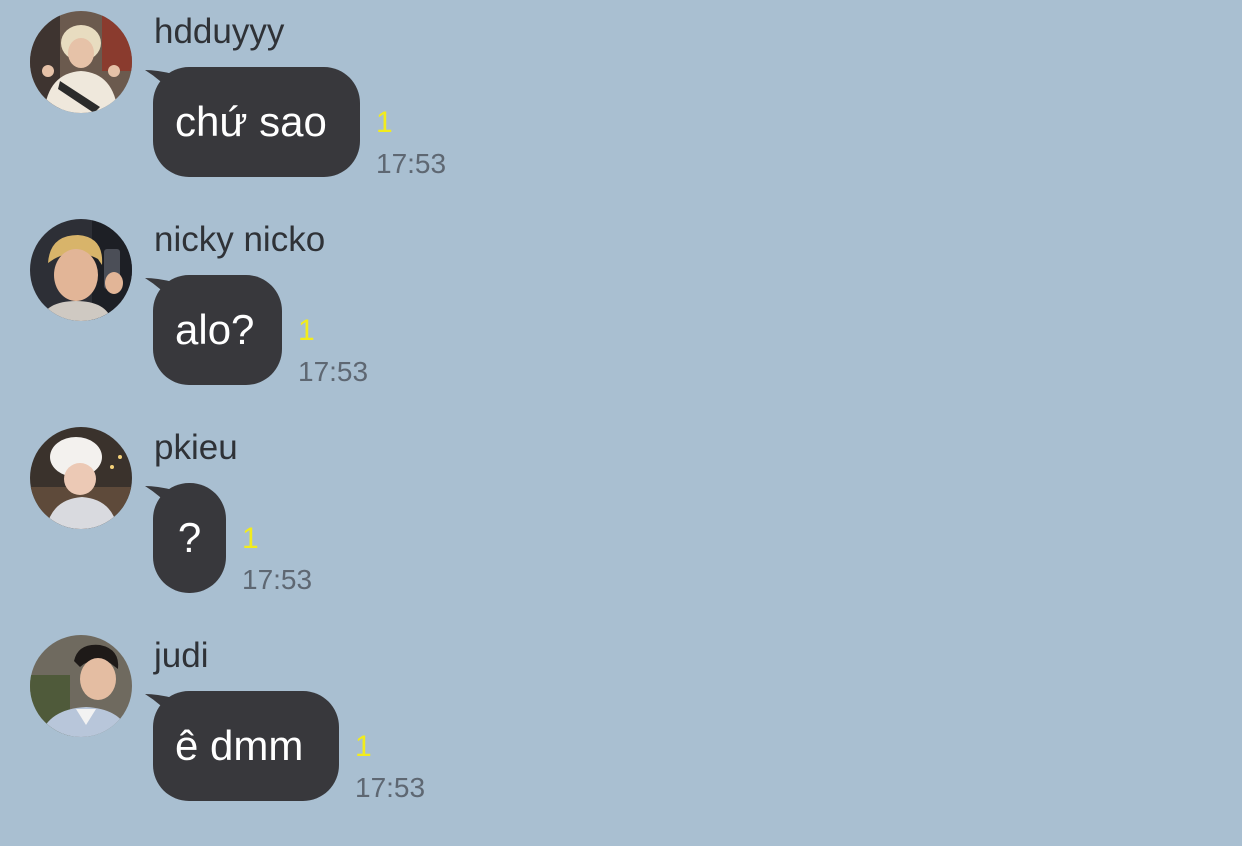 The image size is (1242, 846). What do you see at coordinates (215, 329) in the screenshot?
I see `message-text: alo?` at bounding box center [215, 329].